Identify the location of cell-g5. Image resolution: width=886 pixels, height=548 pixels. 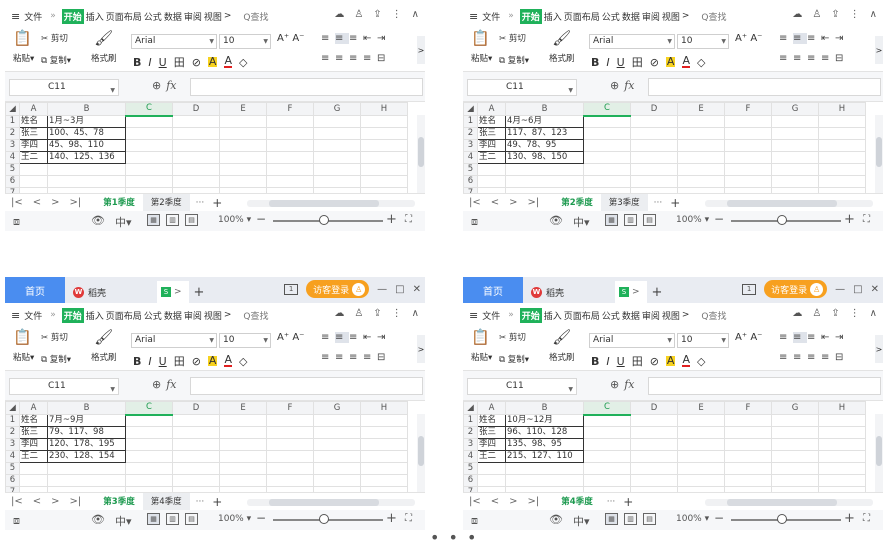
(795, 468).